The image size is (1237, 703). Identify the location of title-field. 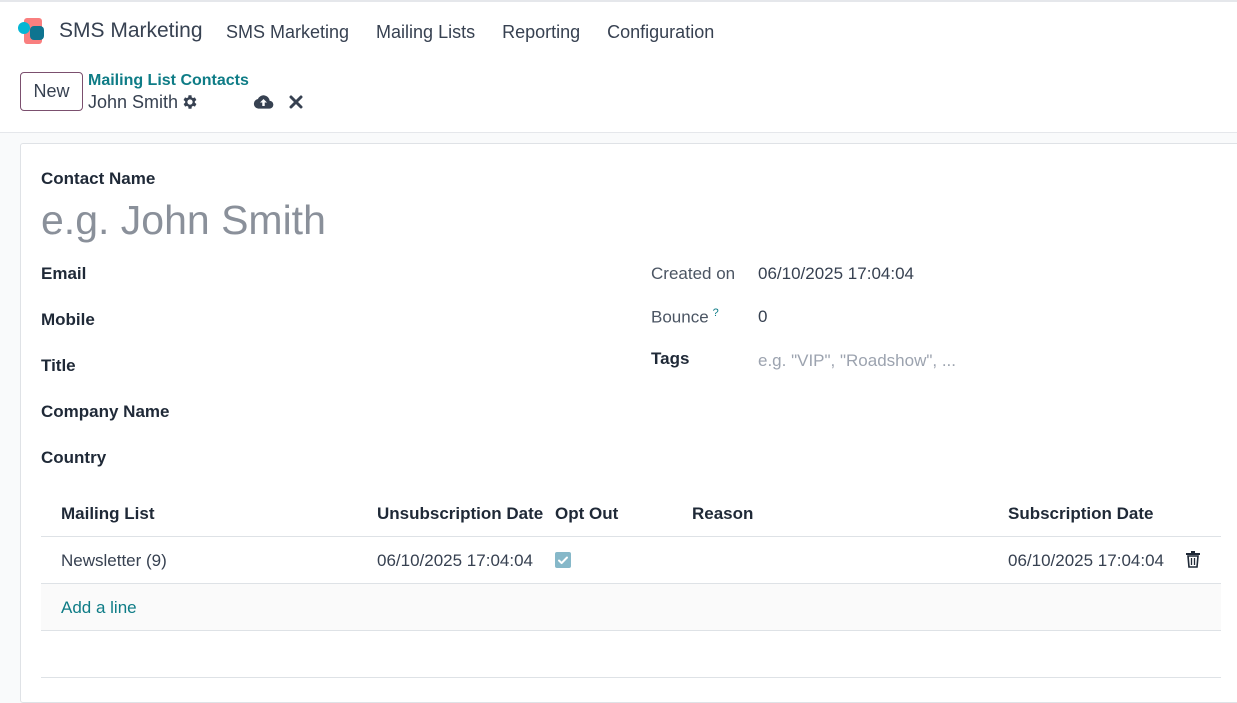
(401, 366).